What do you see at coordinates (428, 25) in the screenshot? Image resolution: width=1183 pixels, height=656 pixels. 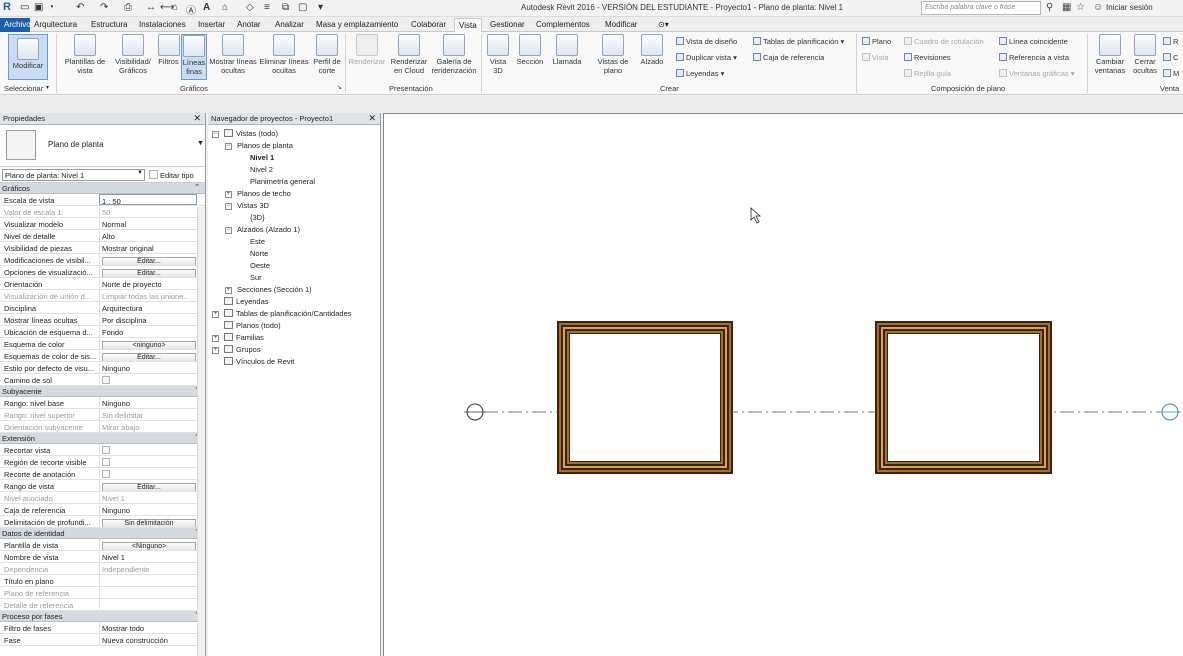 I see `tab-colaborar: Colaborar` at bounding box center [428, 25].